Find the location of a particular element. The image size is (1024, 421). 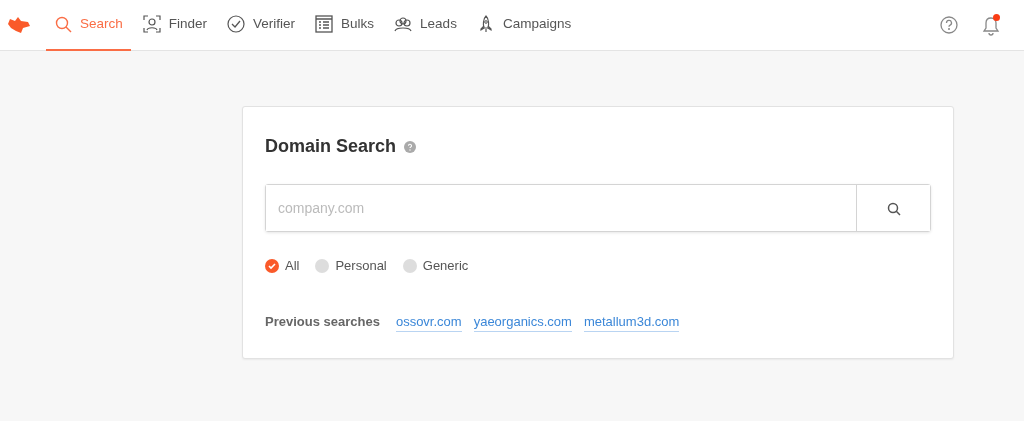

previous-searches-label: Previous searches is located at coordinates (322, 322).